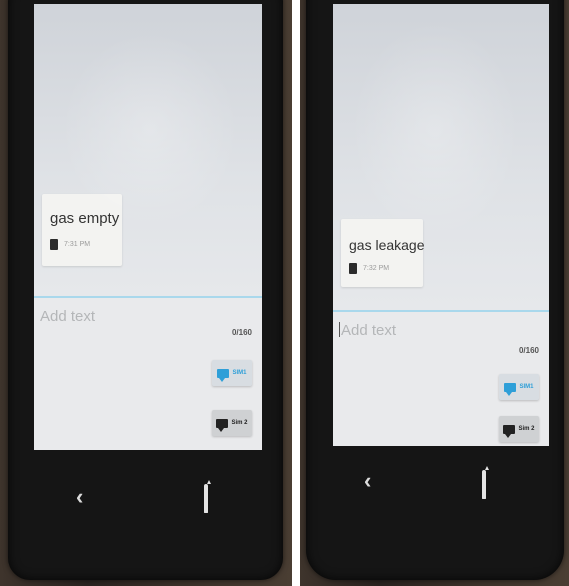 Image resolution: width=569 pixels, height=586 pixels. Describe the element at coordinates (339, 329) in the screenshot. I see `text-cursor` at that location.